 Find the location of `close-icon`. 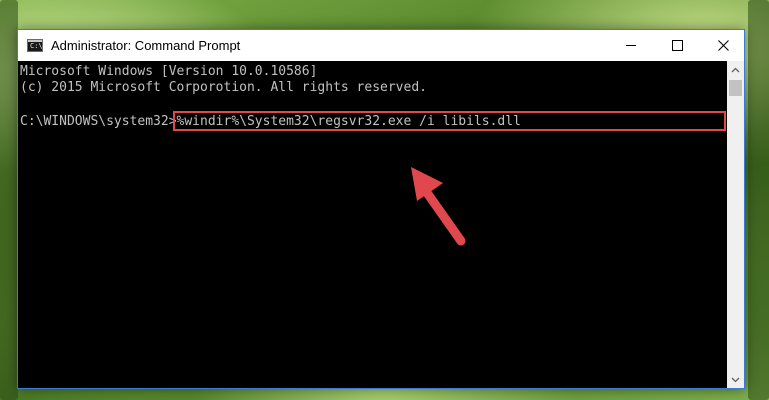

close-icon is located at coordinates (723, 45).